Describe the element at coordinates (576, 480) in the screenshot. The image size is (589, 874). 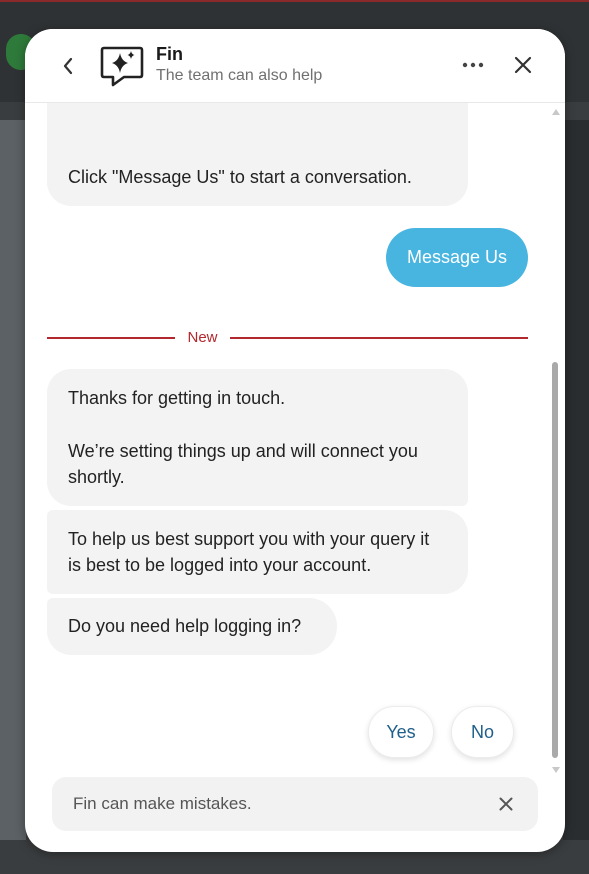
I see `background-panel-right` at that location.